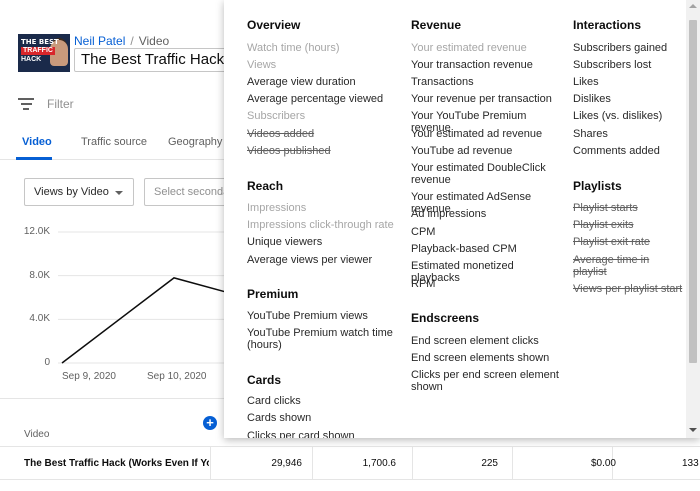  Describe the element at coordinates (154, 60) in the screenshot. I see `video-title-selector: The Best Traffic Hack (` at that location.